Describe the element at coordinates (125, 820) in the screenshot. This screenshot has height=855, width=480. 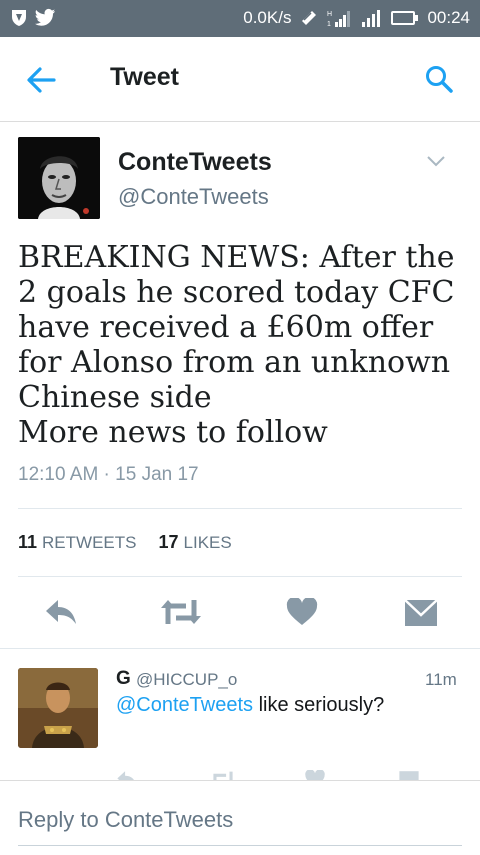
I see `reply-input: Reply to ConteTweets` at that location.